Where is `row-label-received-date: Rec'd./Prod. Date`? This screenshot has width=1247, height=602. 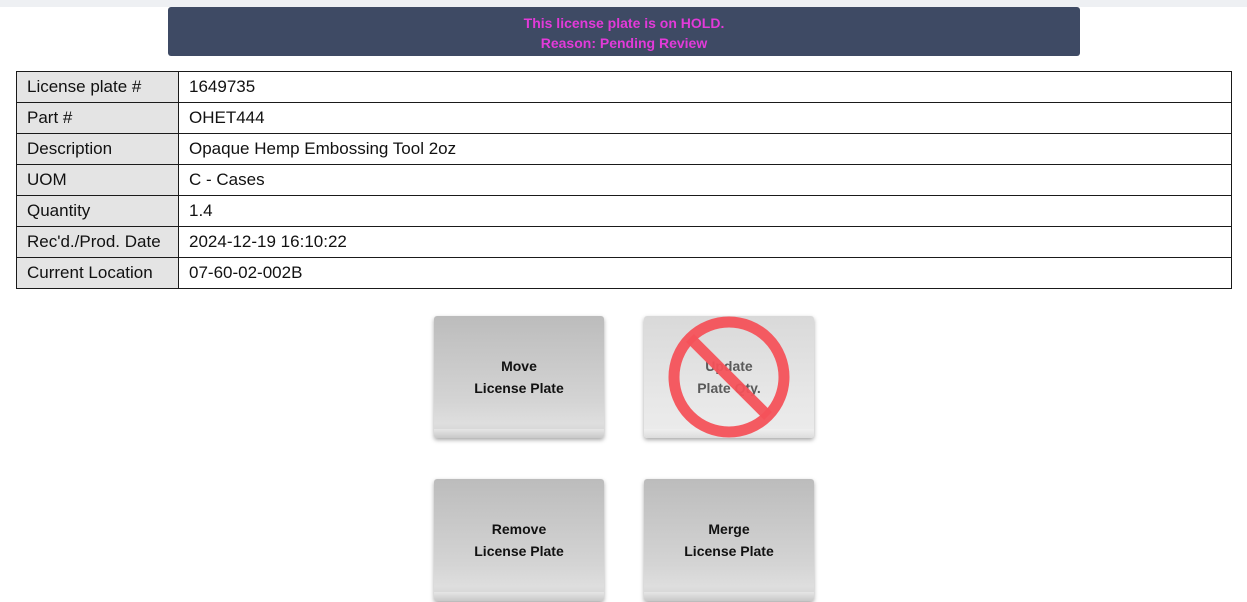
row-label-received-date: Rec'd./Prod. Date is located at coordinates (97, 242).